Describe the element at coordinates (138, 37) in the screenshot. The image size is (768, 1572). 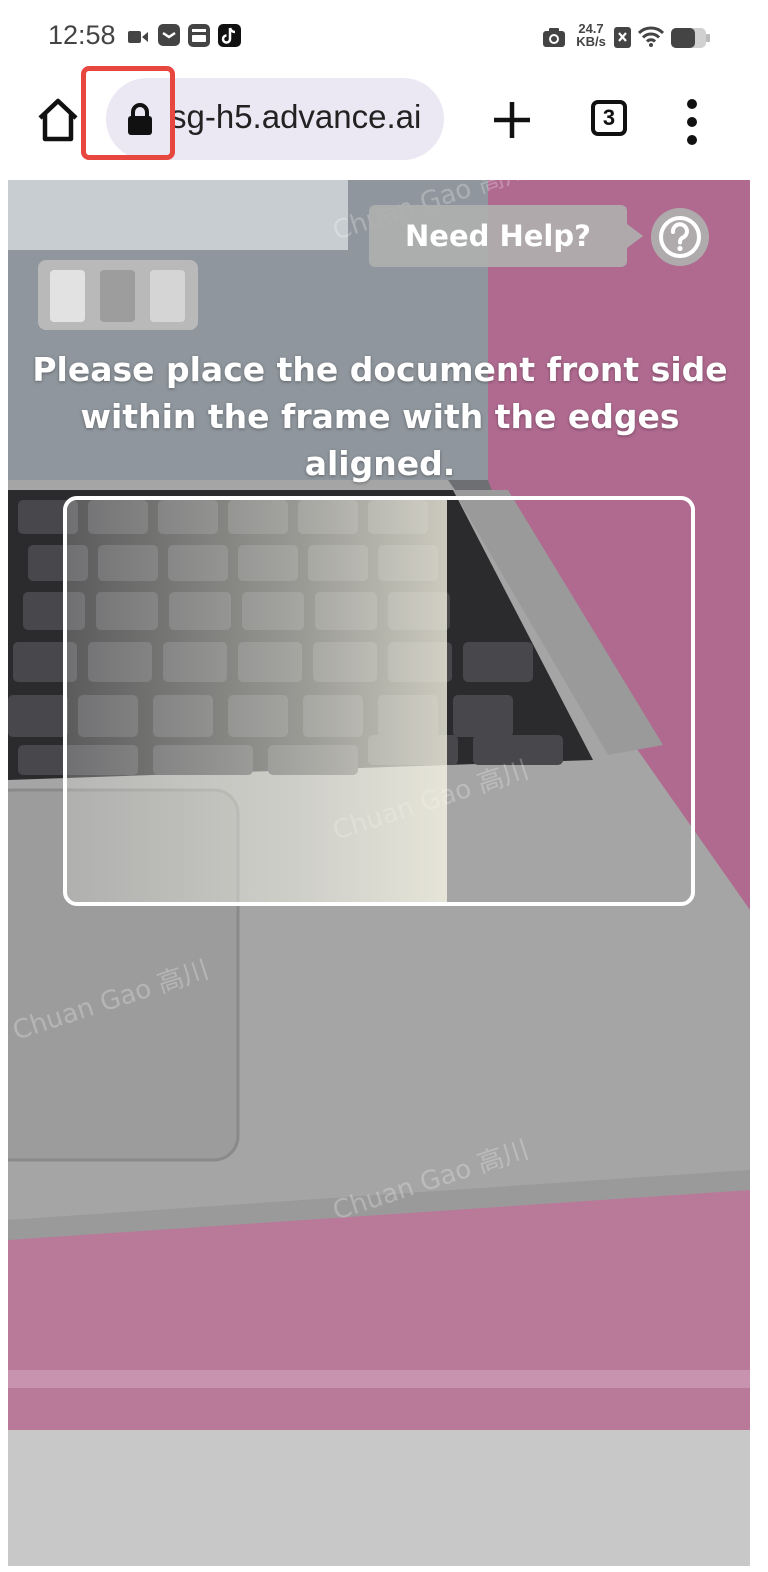
I see `video-camera-icon` at that location.